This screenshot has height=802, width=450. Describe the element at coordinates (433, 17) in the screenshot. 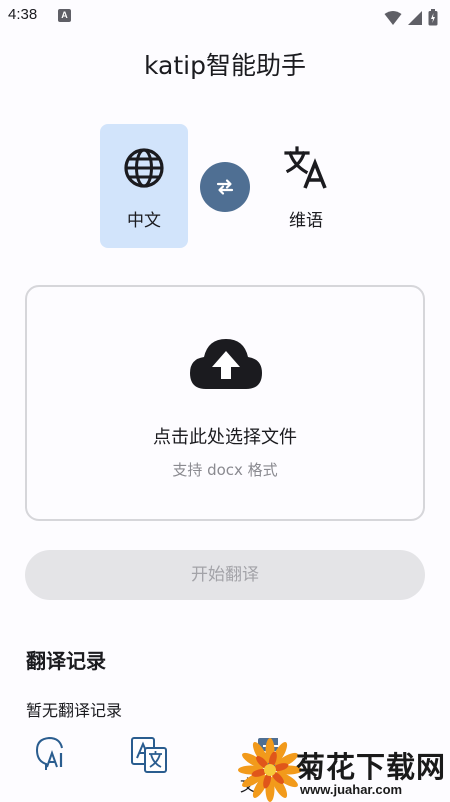

I see `battery-icon` at that location.